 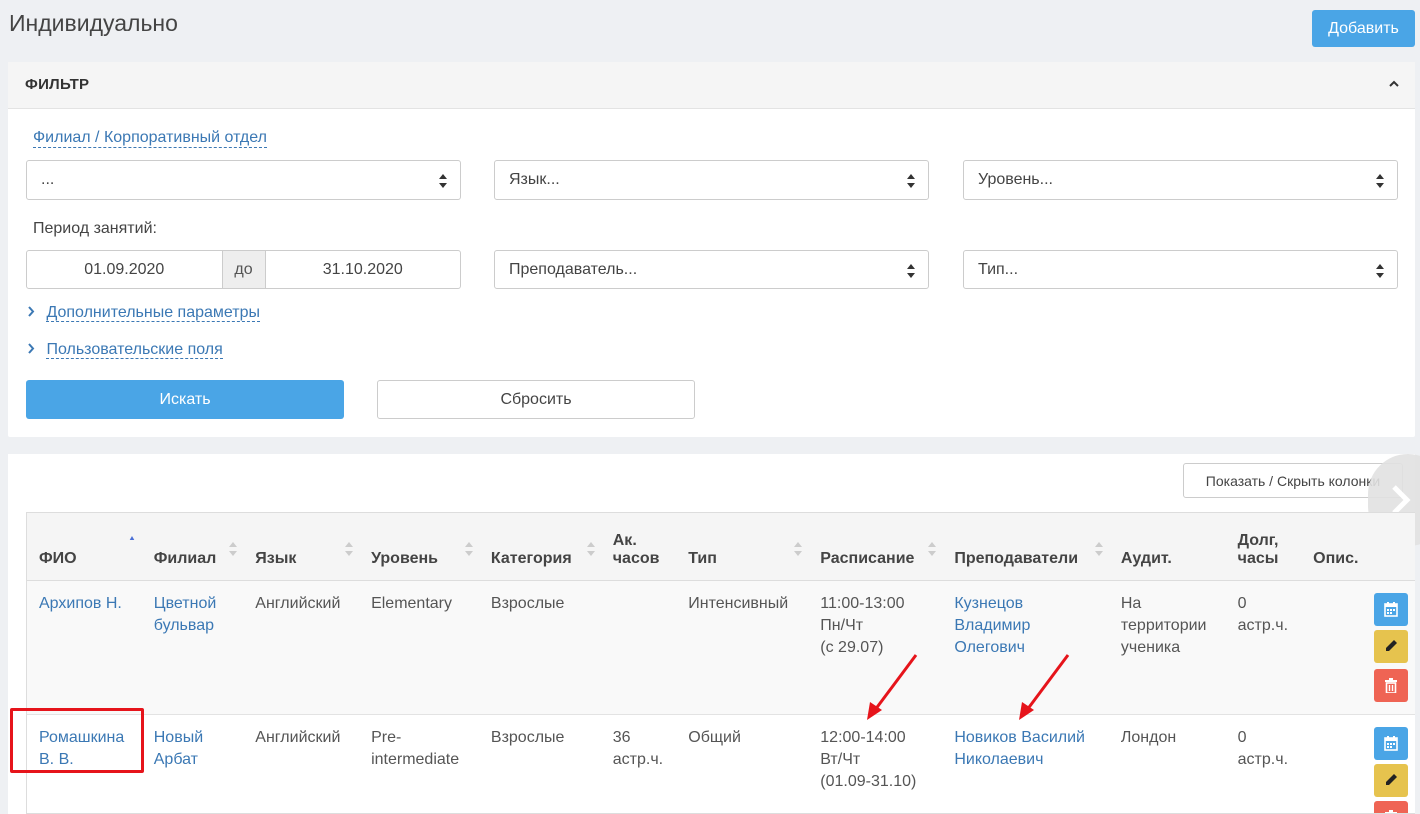 I want to click on teacher-line: Николаевич, so click(x=999, y=759).